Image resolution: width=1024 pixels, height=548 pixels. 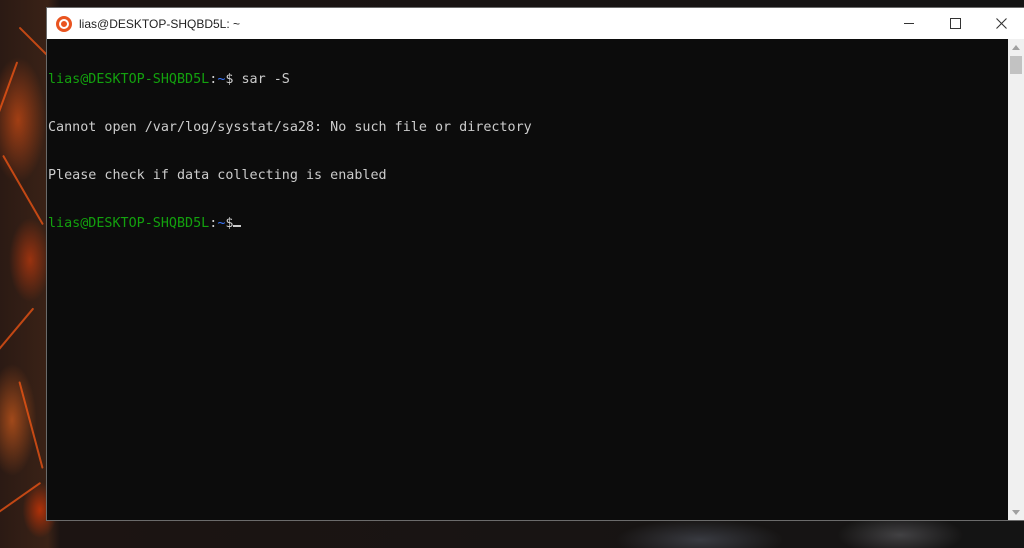 I want to click on scroll-down-button, so click(x=1016, y=512).